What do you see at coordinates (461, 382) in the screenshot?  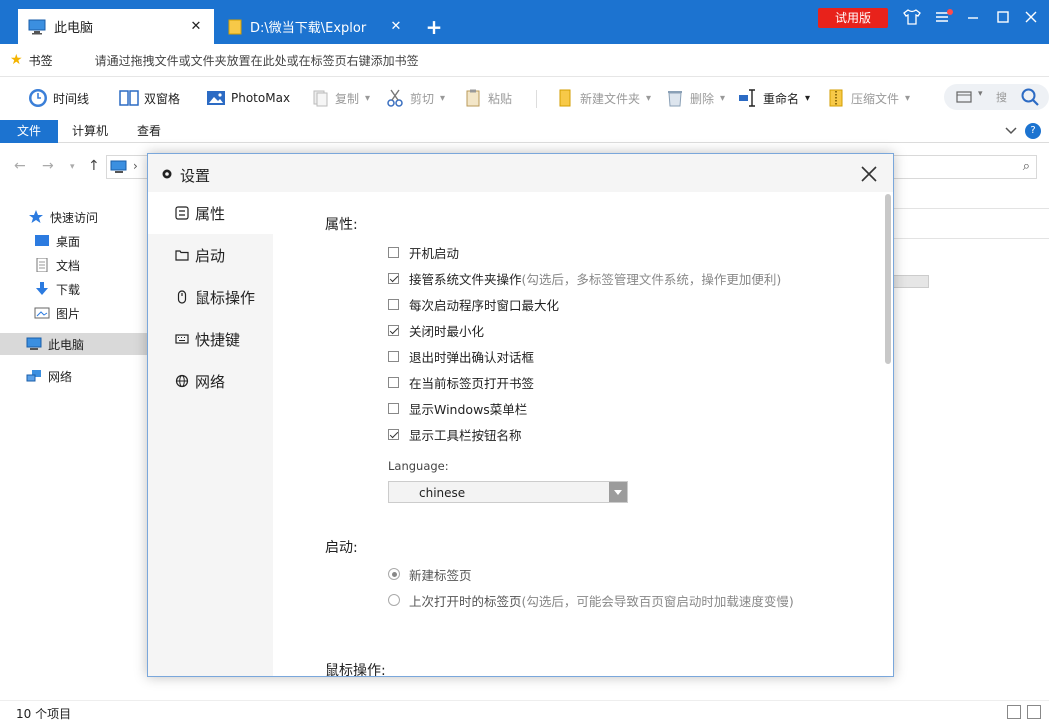 I see `option-bookmark-current-tab: 在当前标签页打开书签` at bounding box center [461, 382].